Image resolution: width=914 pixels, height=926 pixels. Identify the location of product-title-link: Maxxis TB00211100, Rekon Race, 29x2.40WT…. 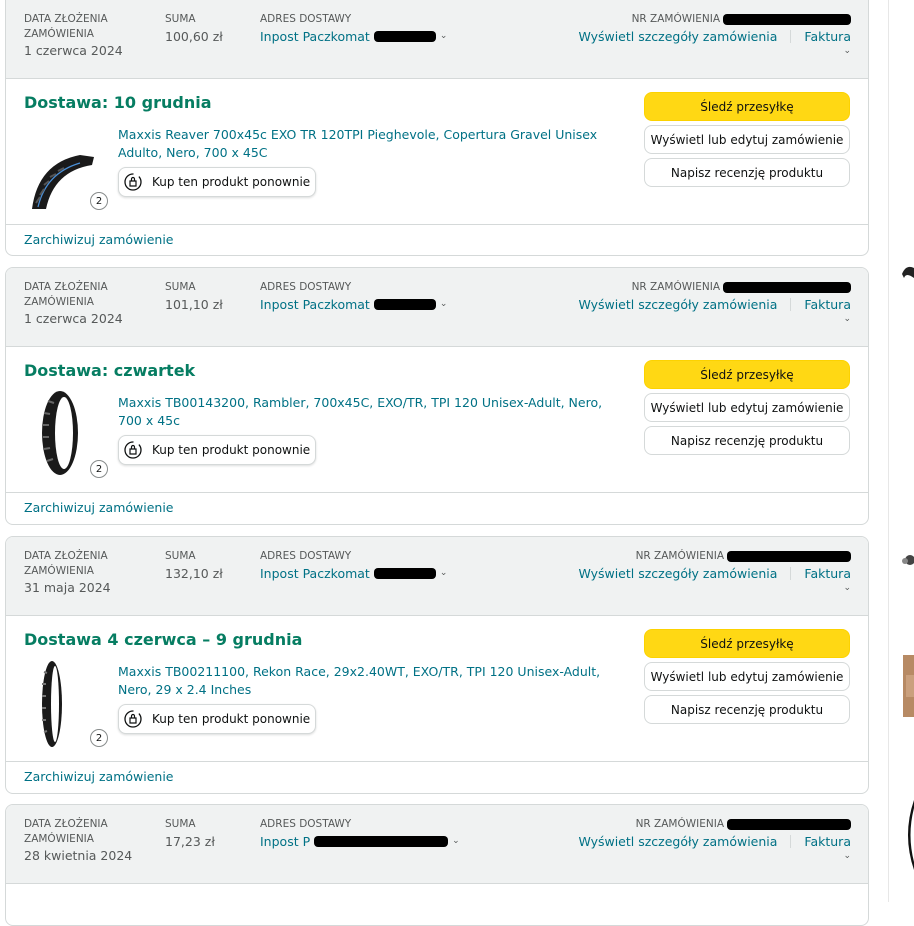
(373, 681).